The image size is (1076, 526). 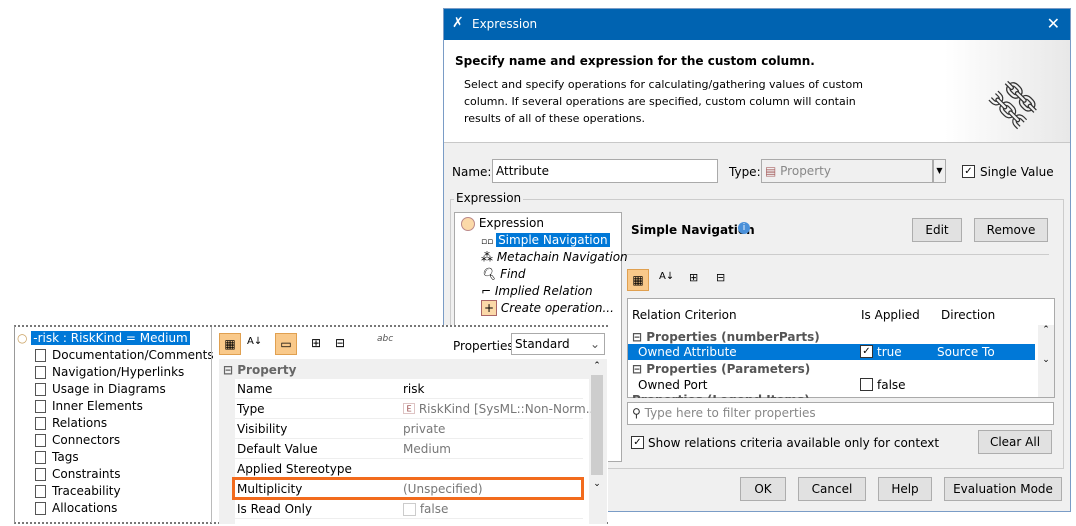 I want to click on applied-checkbox: ✓, so click(x=866, y=351).